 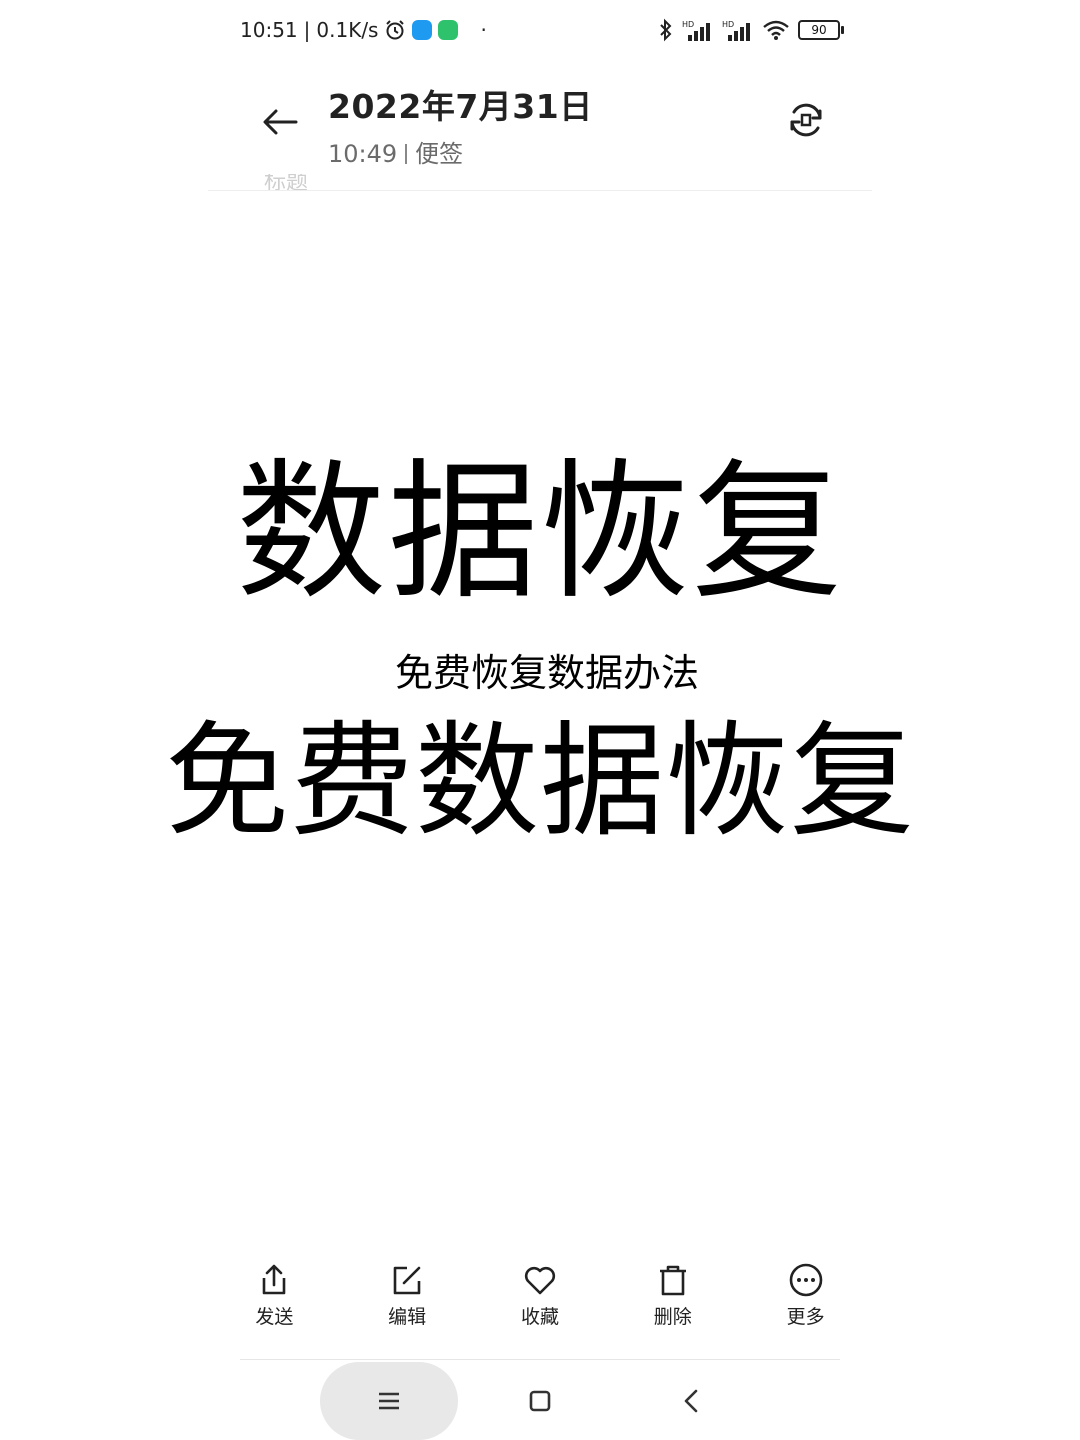 I want to click on favorite-label: 收藏, so click(x=539, y=1317).